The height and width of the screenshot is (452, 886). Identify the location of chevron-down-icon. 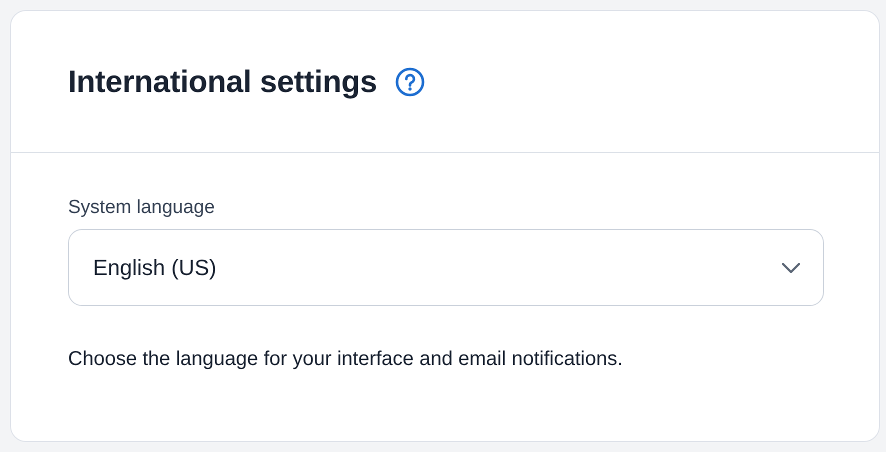
(791, 268).